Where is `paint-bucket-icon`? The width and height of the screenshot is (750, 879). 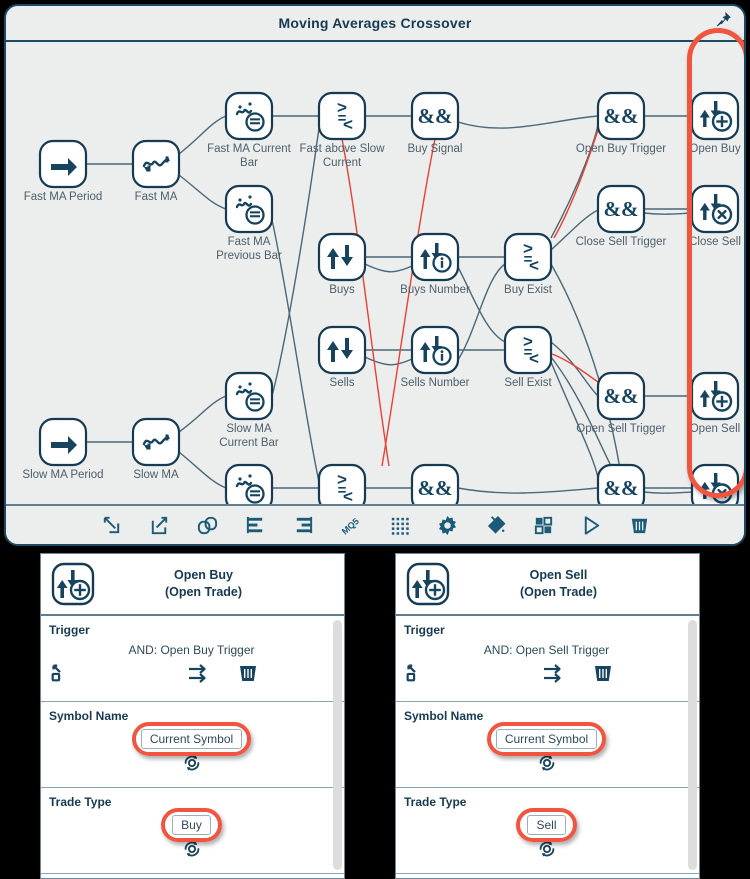 paint-bucket-icon is located at coordinates (495, 525).